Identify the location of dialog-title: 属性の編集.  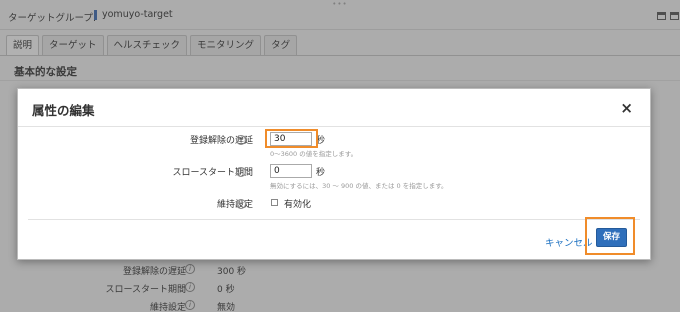
(63, 110).